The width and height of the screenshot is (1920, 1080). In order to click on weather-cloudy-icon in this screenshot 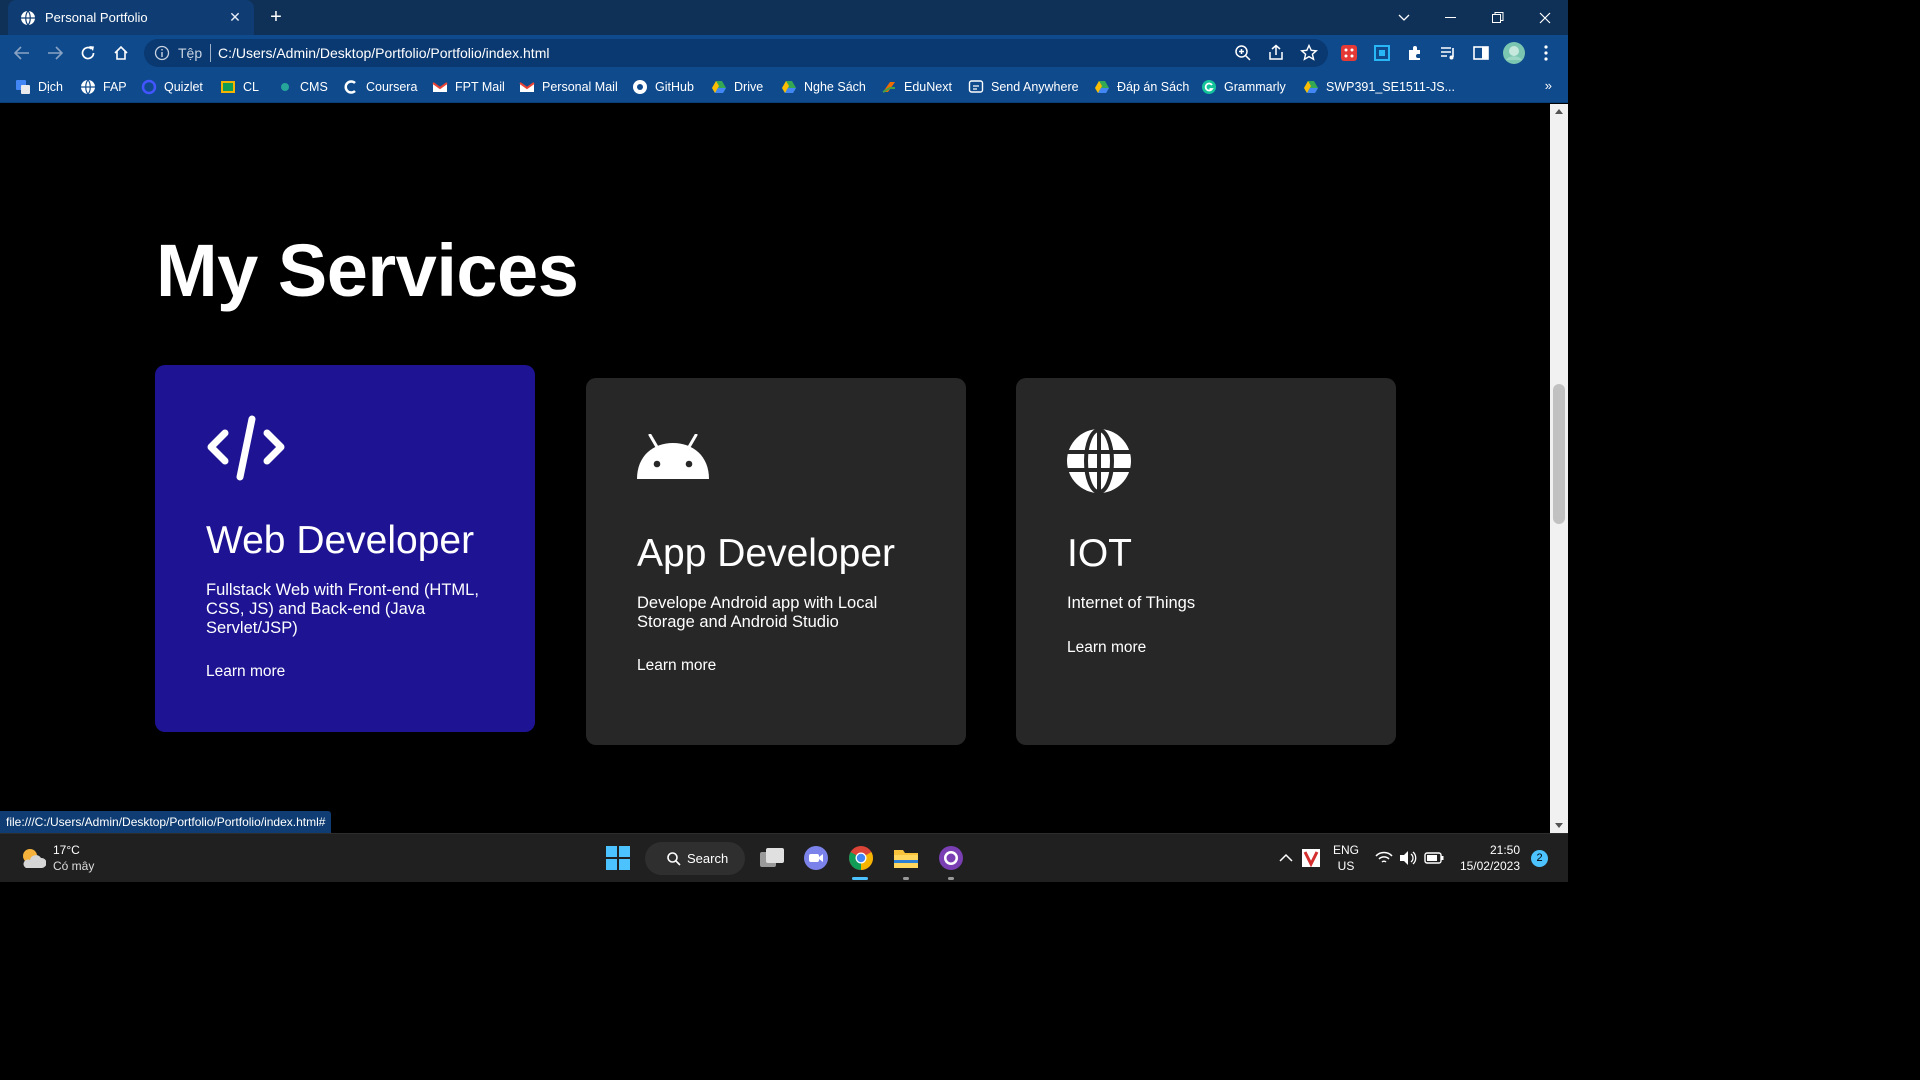, I will do `click(33, 858)`.